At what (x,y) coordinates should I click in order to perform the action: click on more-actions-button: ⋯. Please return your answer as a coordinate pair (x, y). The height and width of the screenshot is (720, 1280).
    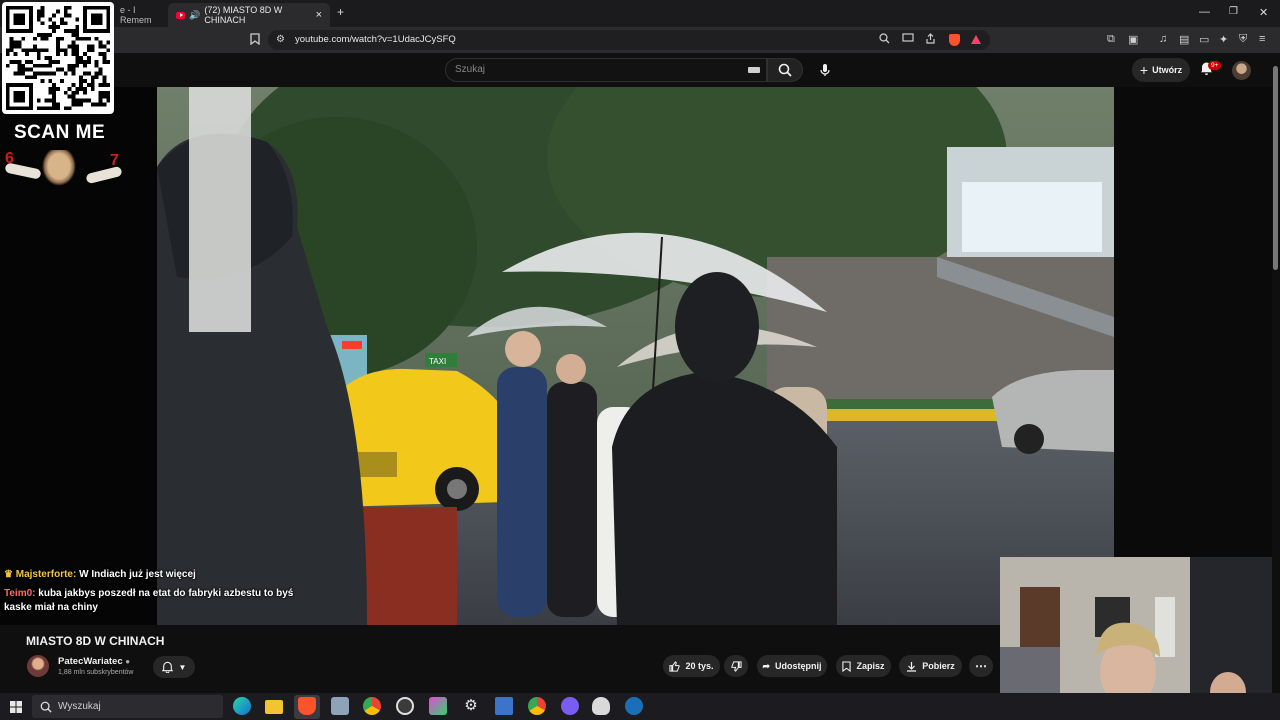
    Looking at the image, I should click on (981, 666).